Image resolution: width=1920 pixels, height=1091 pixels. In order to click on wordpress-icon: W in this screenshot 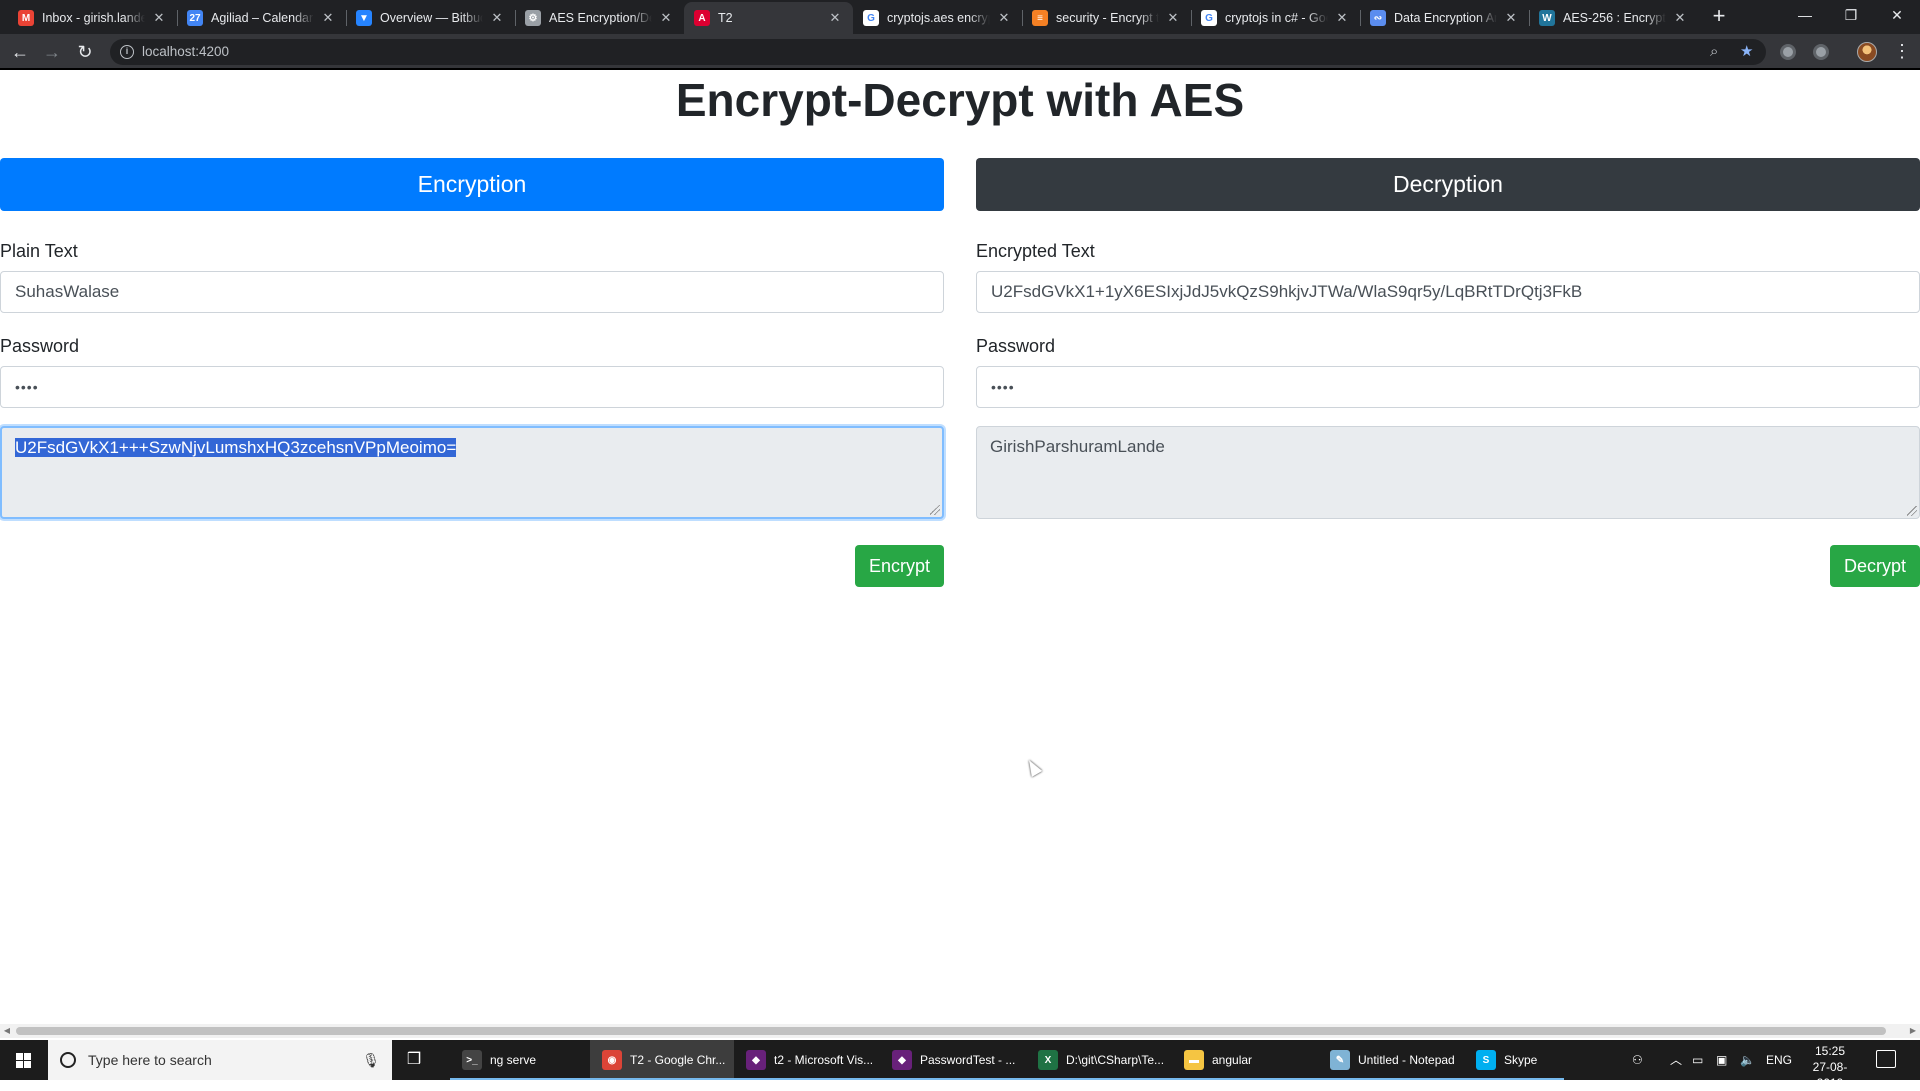, I will do `click(1547, 18)`.